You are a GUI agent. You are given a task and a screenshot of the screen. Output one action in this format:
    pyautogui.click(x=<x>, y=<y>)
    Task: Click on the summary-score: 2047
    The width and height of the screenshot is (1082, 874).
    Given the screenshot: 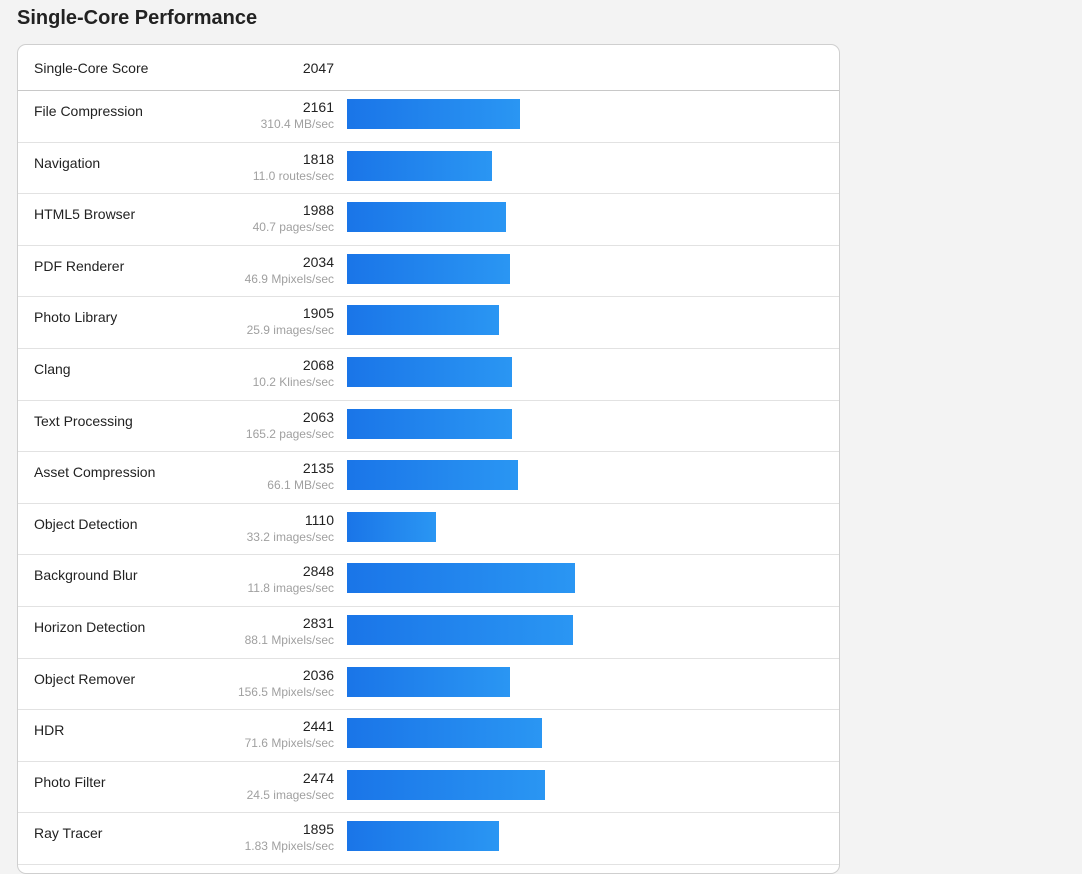 What is the action you would take?
    pyautogui.click(x=318, y=68)
    